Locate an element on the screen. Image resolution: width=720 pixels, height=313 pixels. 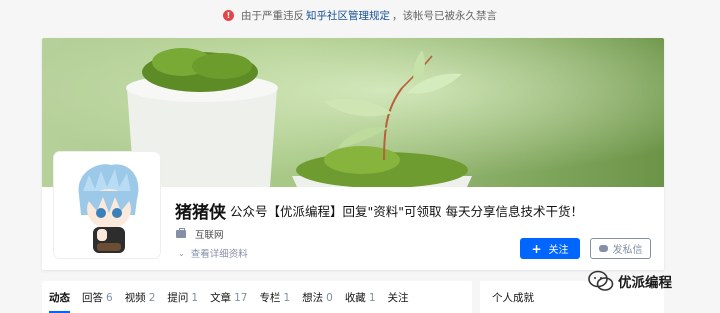
message-button: 发私信 is located at coordinates (620, 248).